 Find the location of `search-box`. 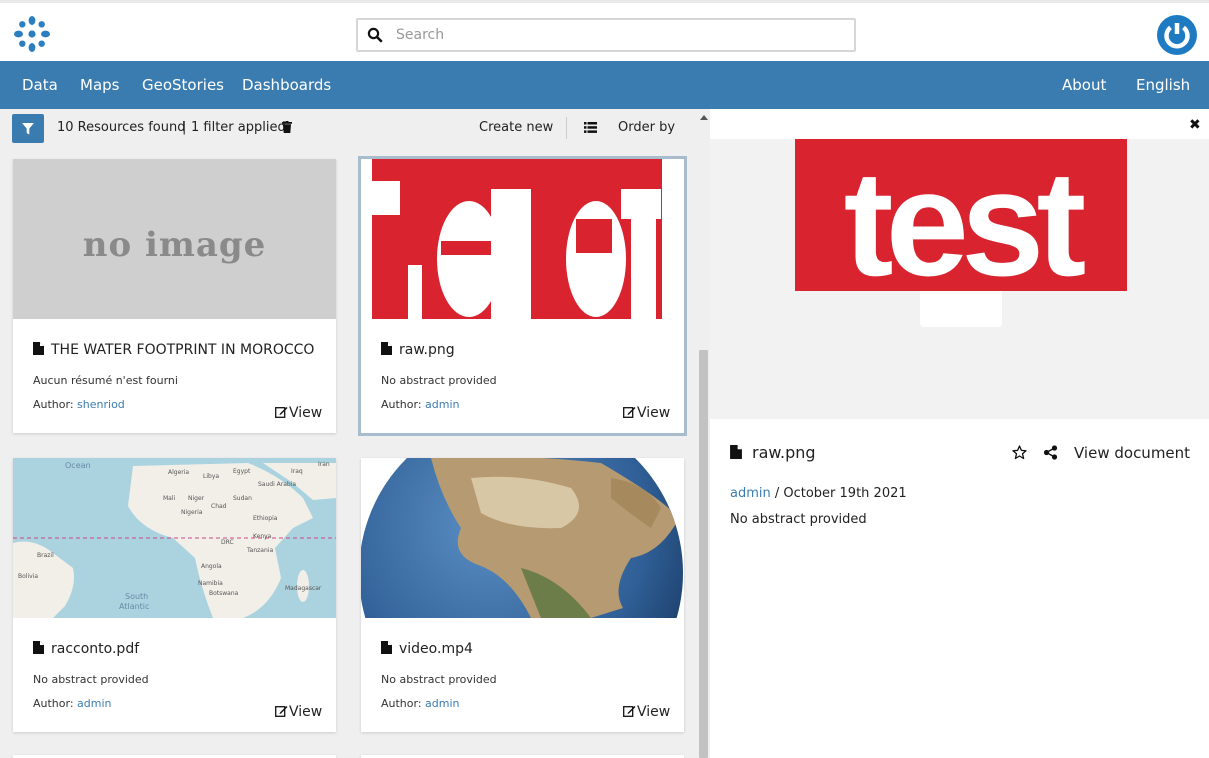

search-box is located at coordinates (606, 35).